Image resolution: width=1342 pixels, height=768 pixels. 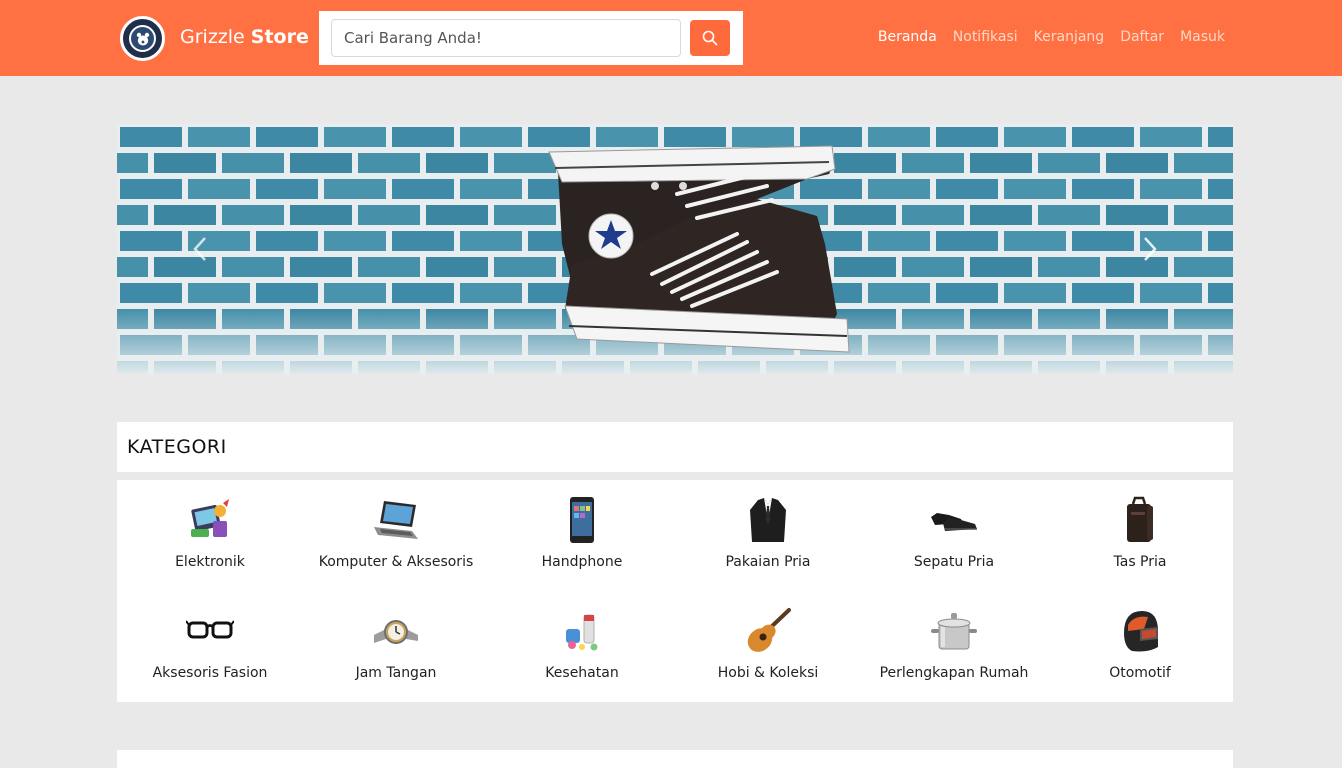 I want to click on pot-icon, so click(x=954, y=631).